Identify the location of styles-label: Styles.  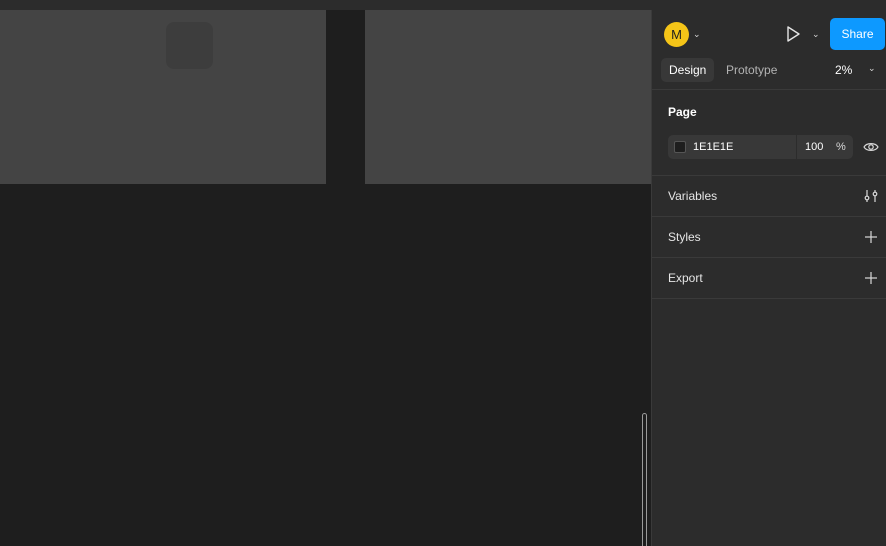
(684, 237).